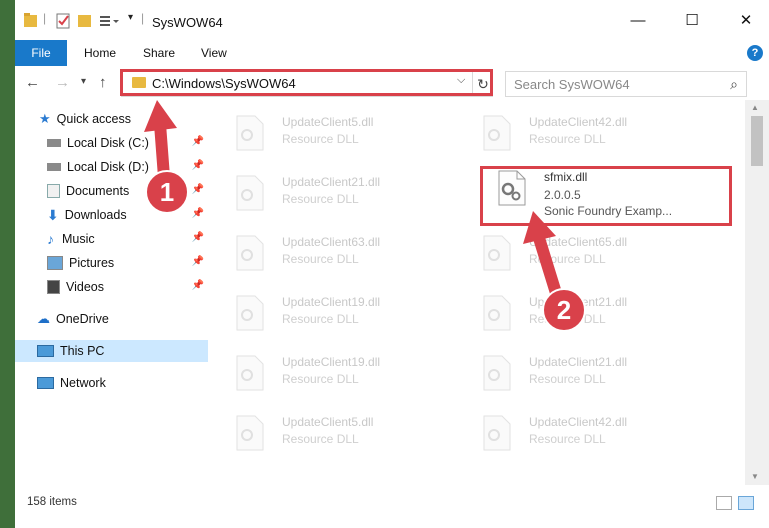 The image size is (769, 528). I want to click on arrow-1-head, so click(160, 116).